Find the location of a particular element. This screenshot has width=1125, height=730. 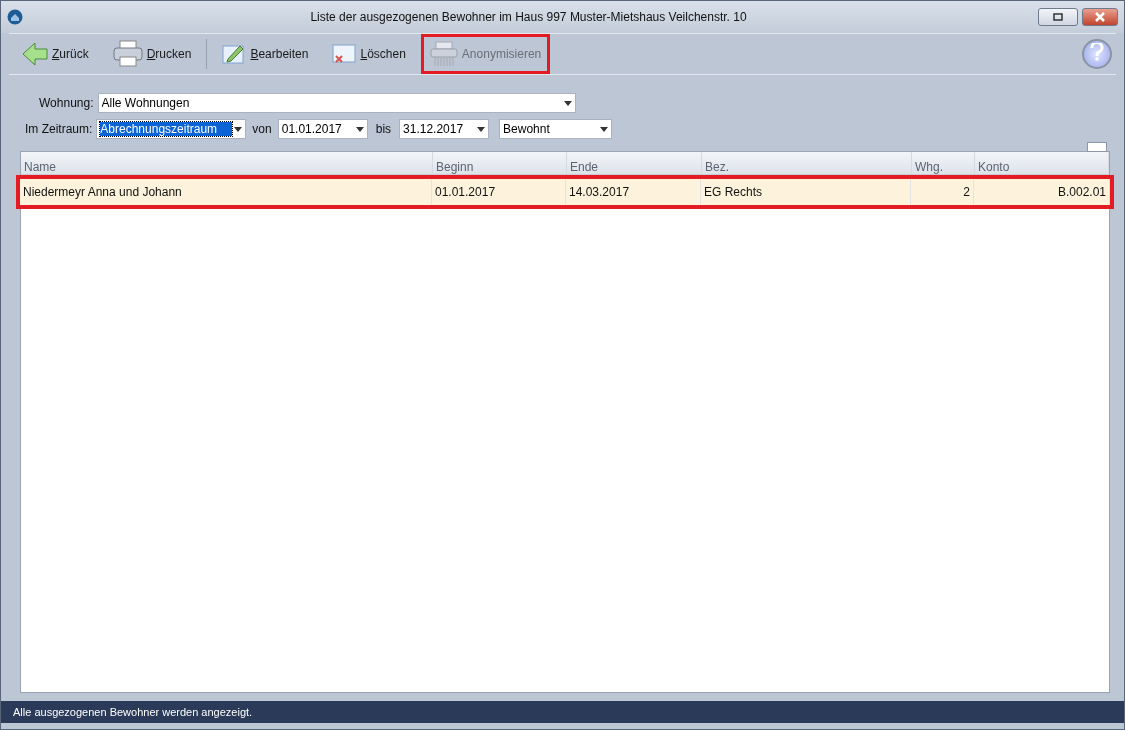

column-header: Beginn is located at coordinates (500, 163).